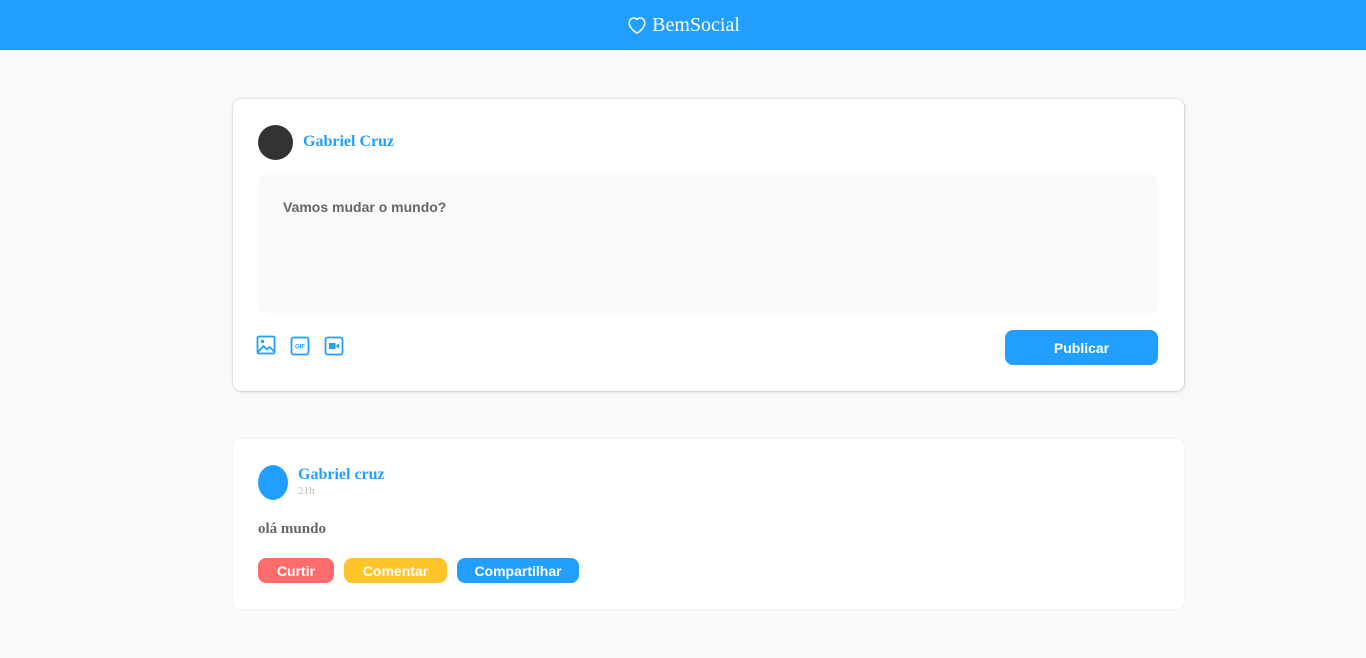 This screenshot has height=658, width=1366. What do you see at coordinates (296, 570) in the screenshot?
I see `like-button: Curtir` at bounding box center [296, 570].